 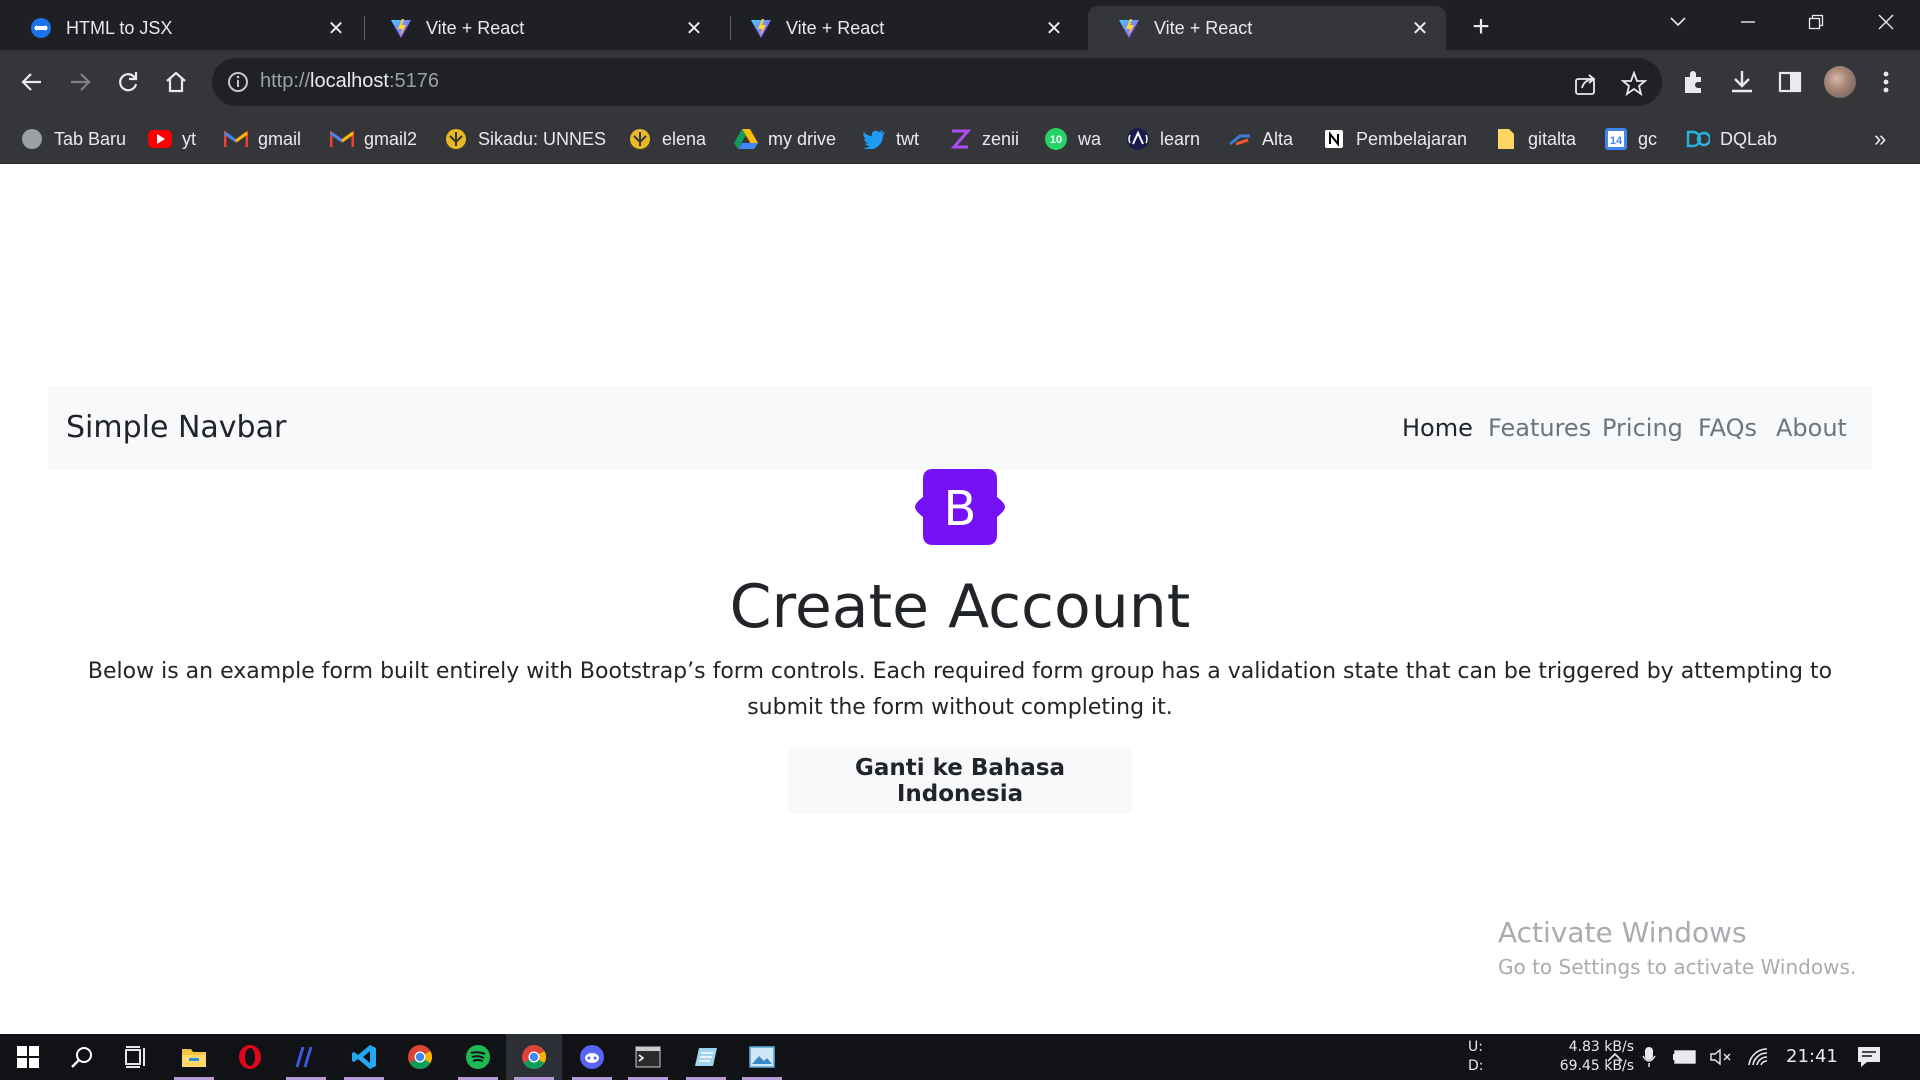 What do you see at coordinates (1678, 22) in the screenshot?
I see `tab-search-button` at bounding box center [1678, 22].